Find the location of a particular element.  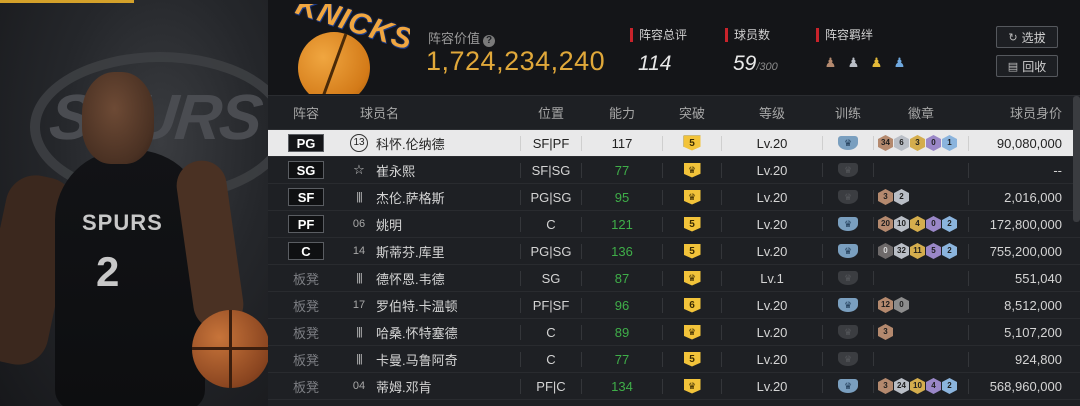

table-row: SG ☆ 崔永熙 SF|SG 77 ♛ Lv.20 ♛ -- is located at coordinates (674, 170).